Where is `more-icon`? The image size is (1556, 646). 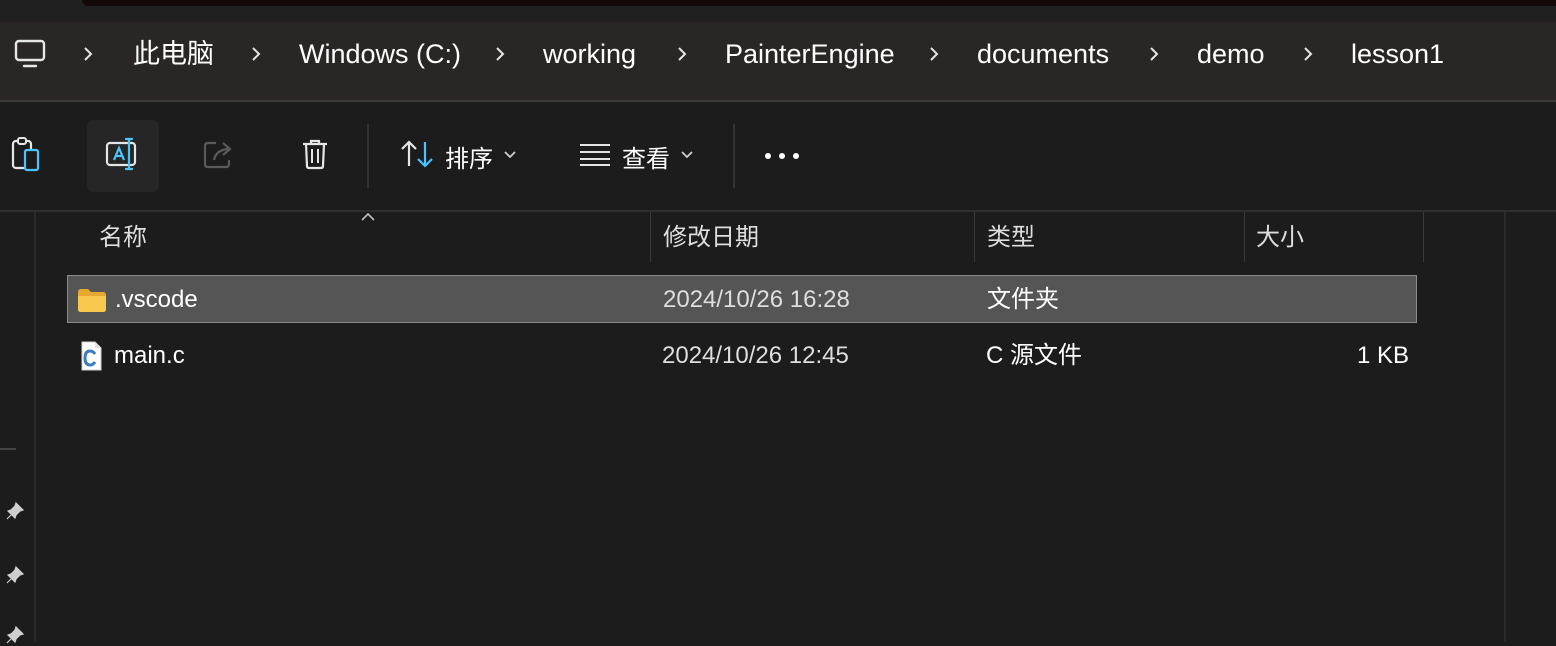
more-icon is located at coordinates (782, 156).